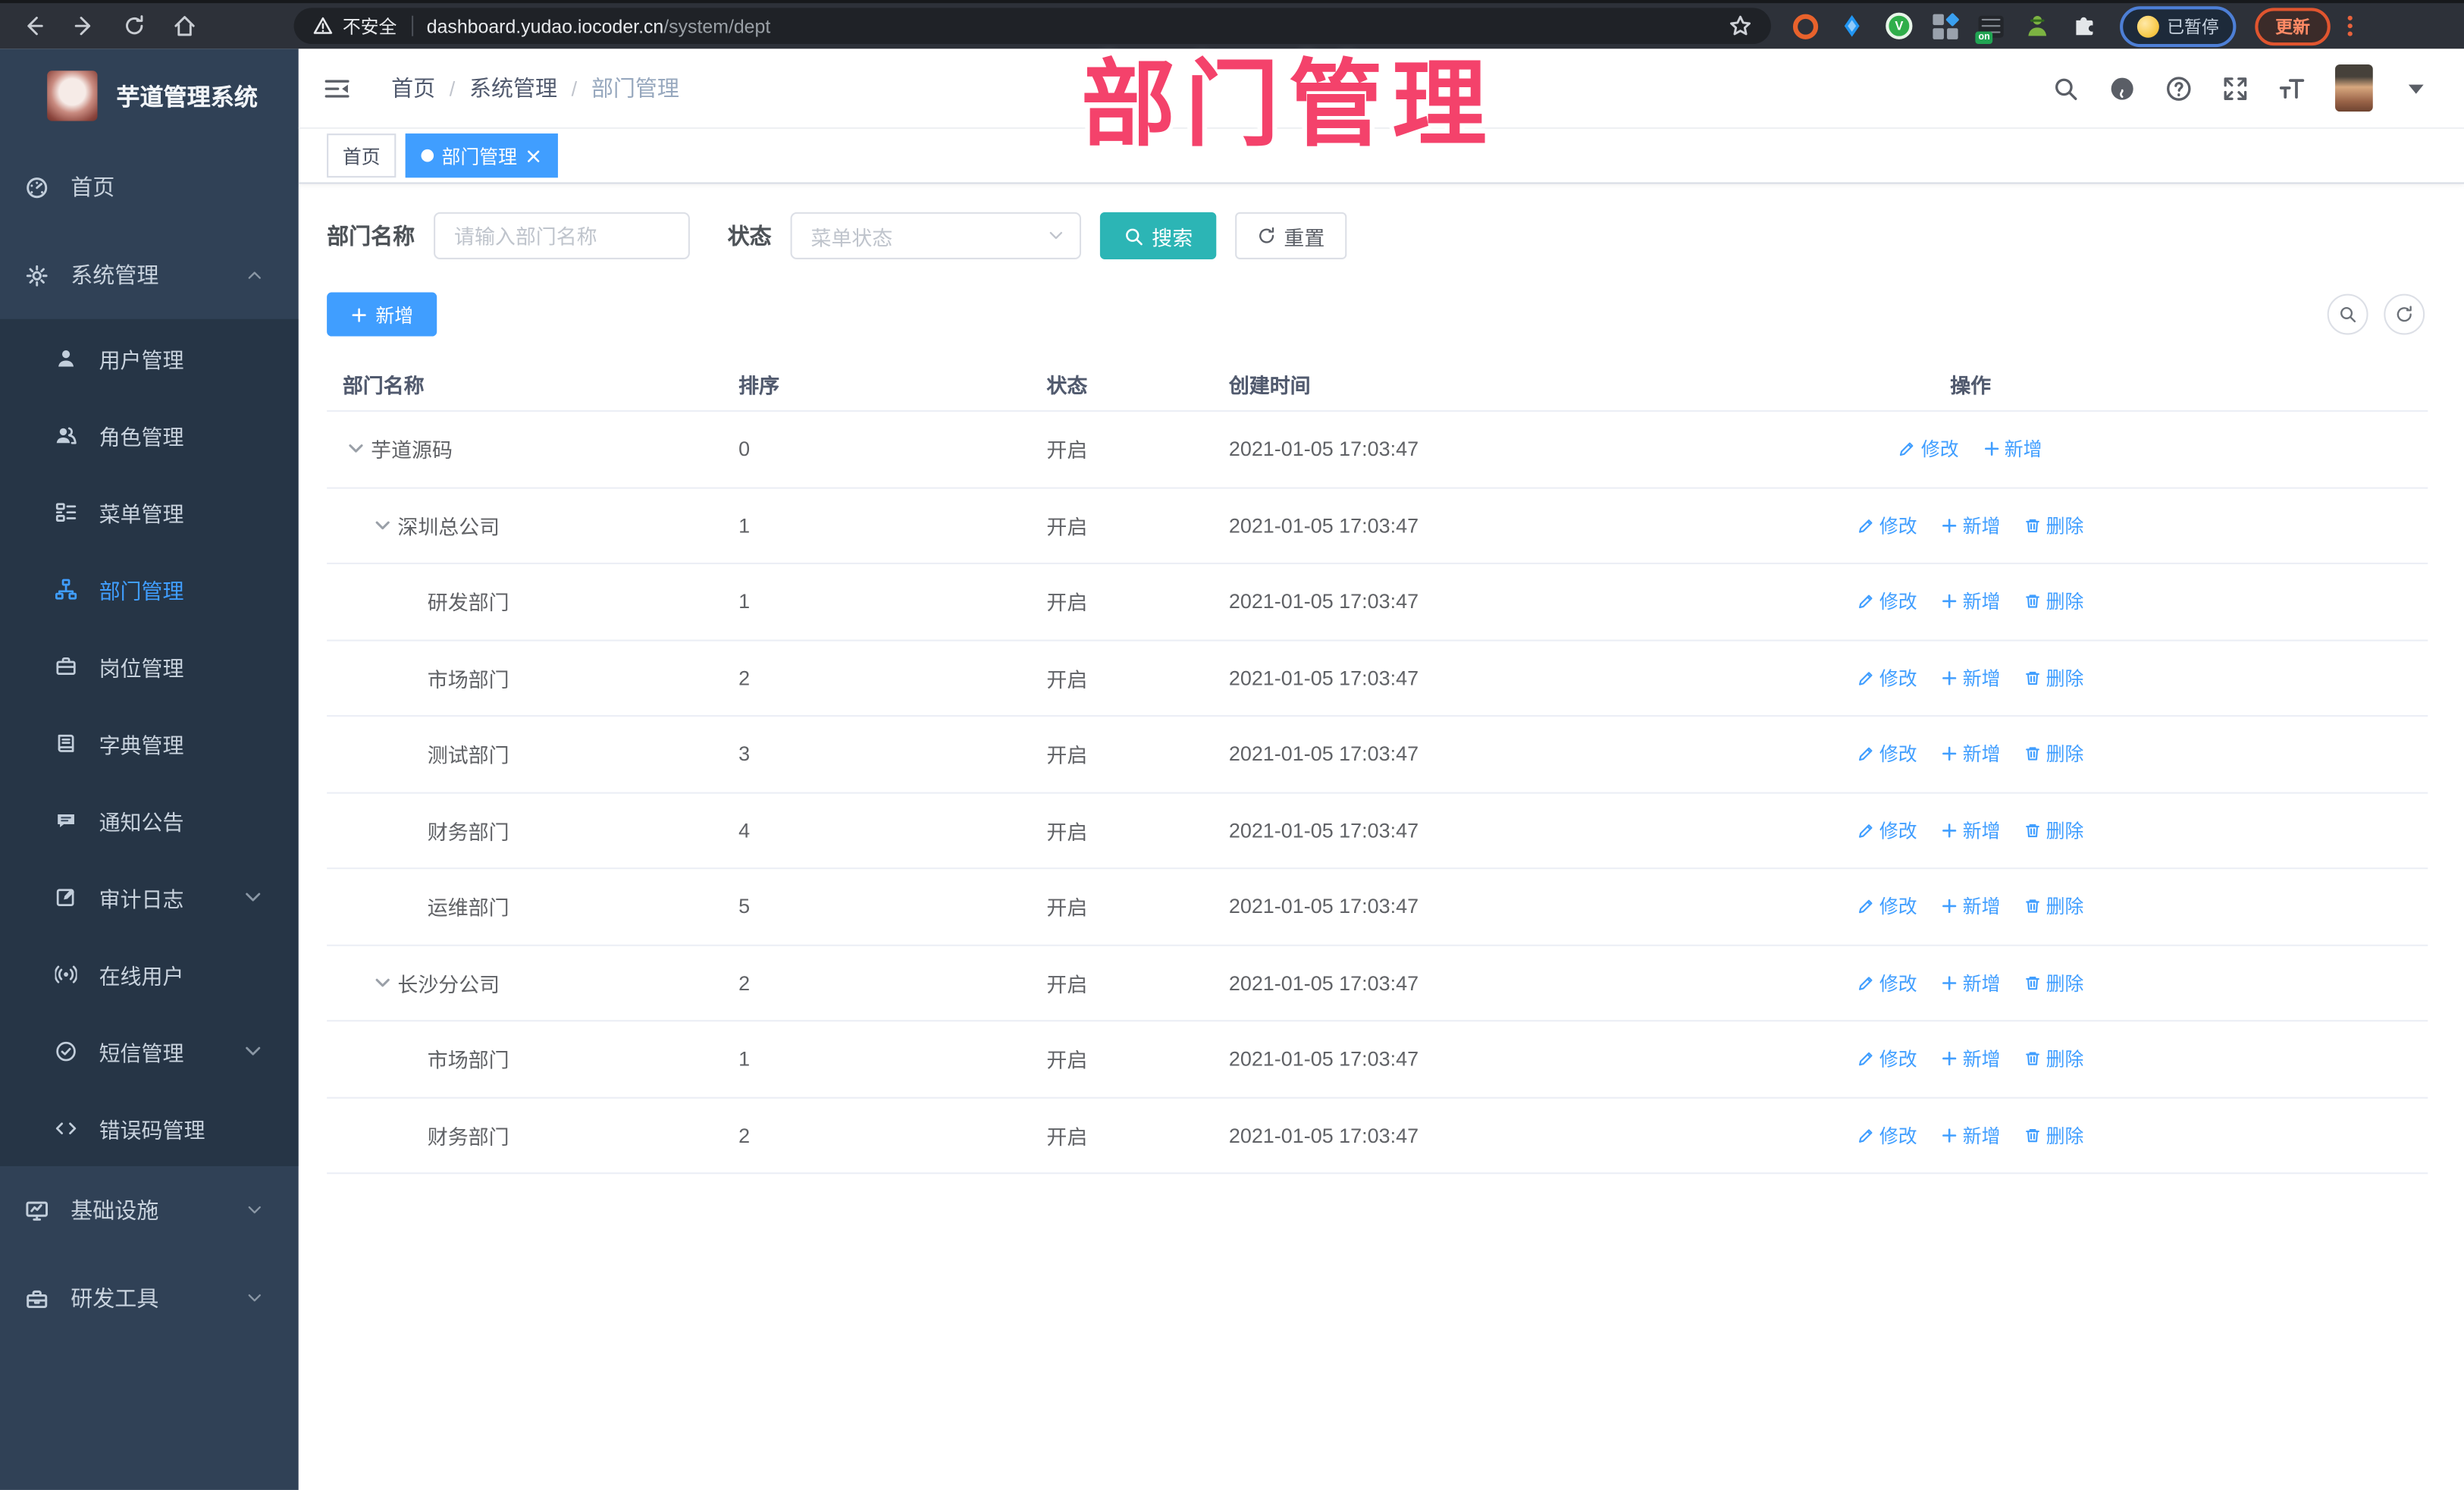 The height and width of the screenshot is (1490, 2464). I want to click on sidebar-item-12: 错误码管理, so click(150, 1127).